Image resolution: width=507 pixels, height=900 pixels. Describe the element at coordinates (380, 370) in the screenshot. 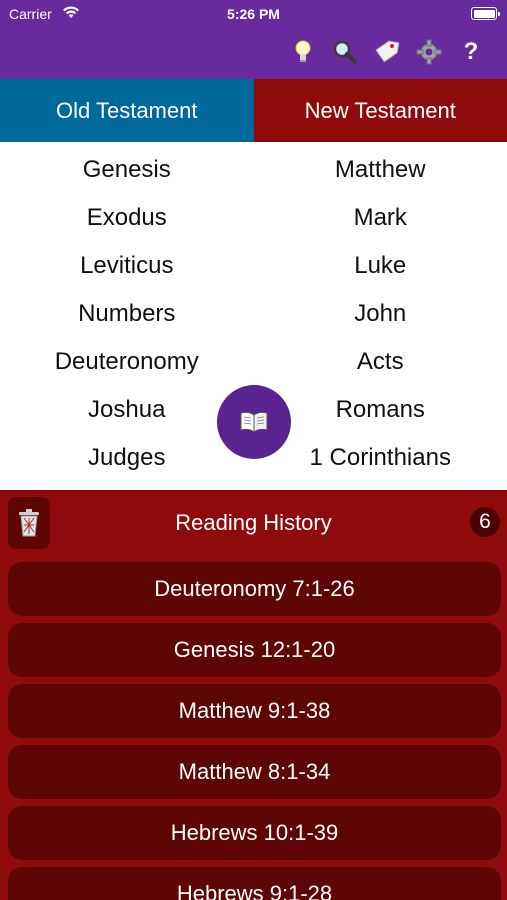

I see `book-item: Acts` at that location.